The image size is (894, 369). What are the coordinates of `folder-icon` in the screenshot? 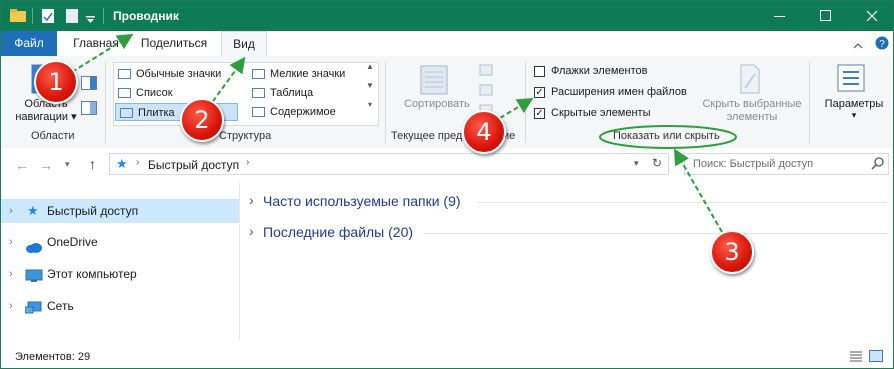 It's located at (18, 15).